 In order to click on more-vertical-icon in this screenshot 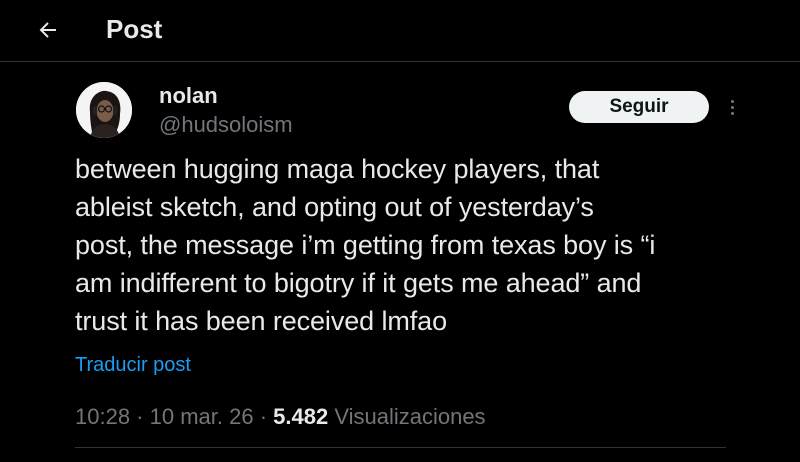, I will do `click(732, 101)`.